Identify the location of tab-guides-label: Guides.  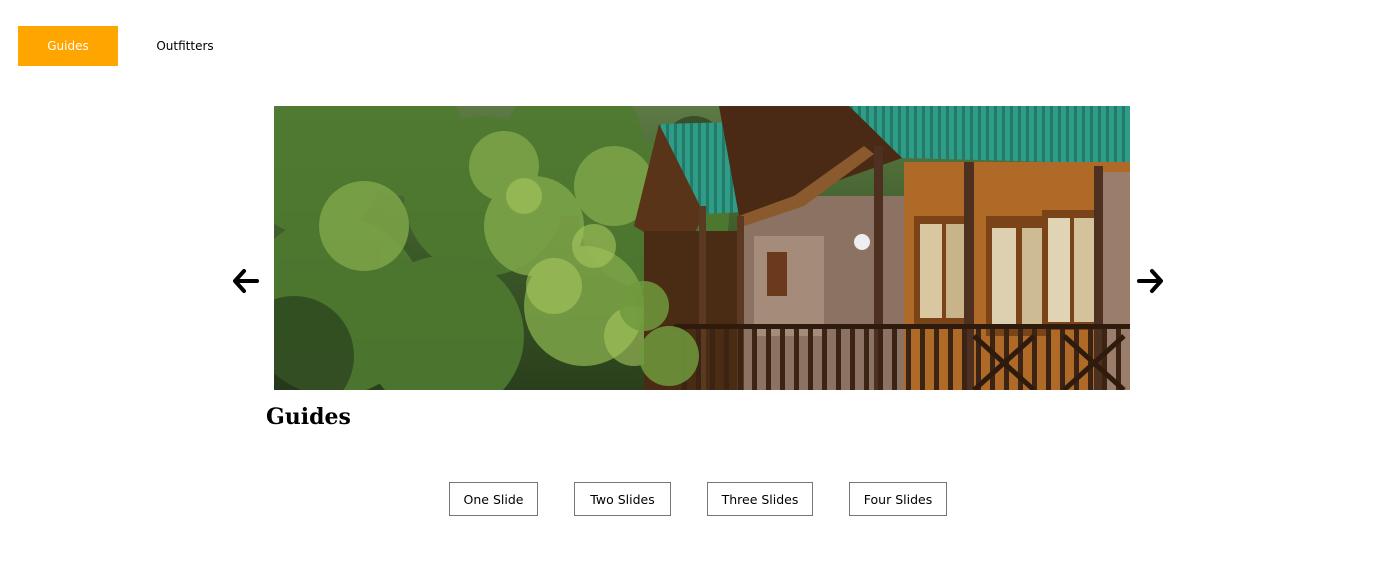
(68, 46).